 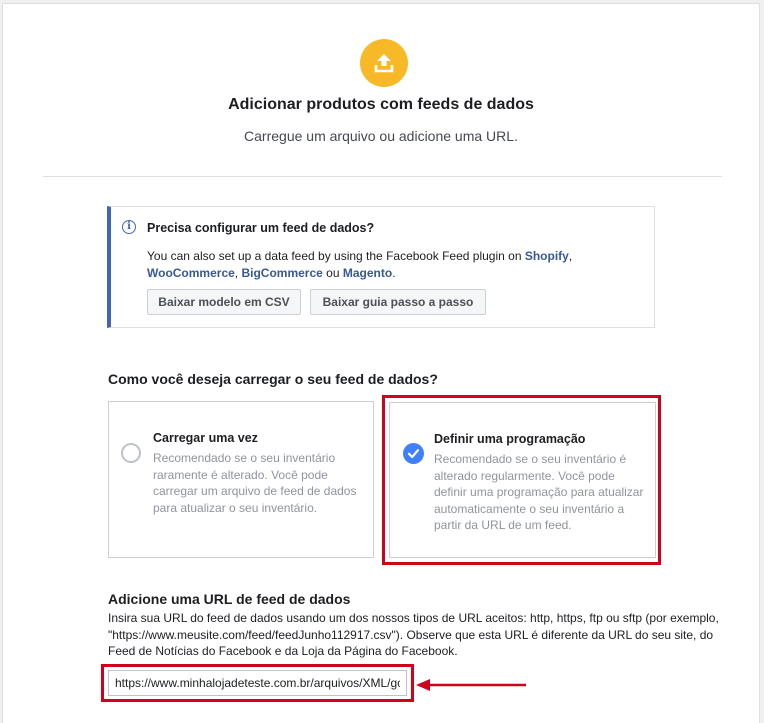 What do you see at coordinates (398, 302) in the screenshot?
I see `download-guide-button: Baixar guia passo a passo` at bounding box center [398, 302].